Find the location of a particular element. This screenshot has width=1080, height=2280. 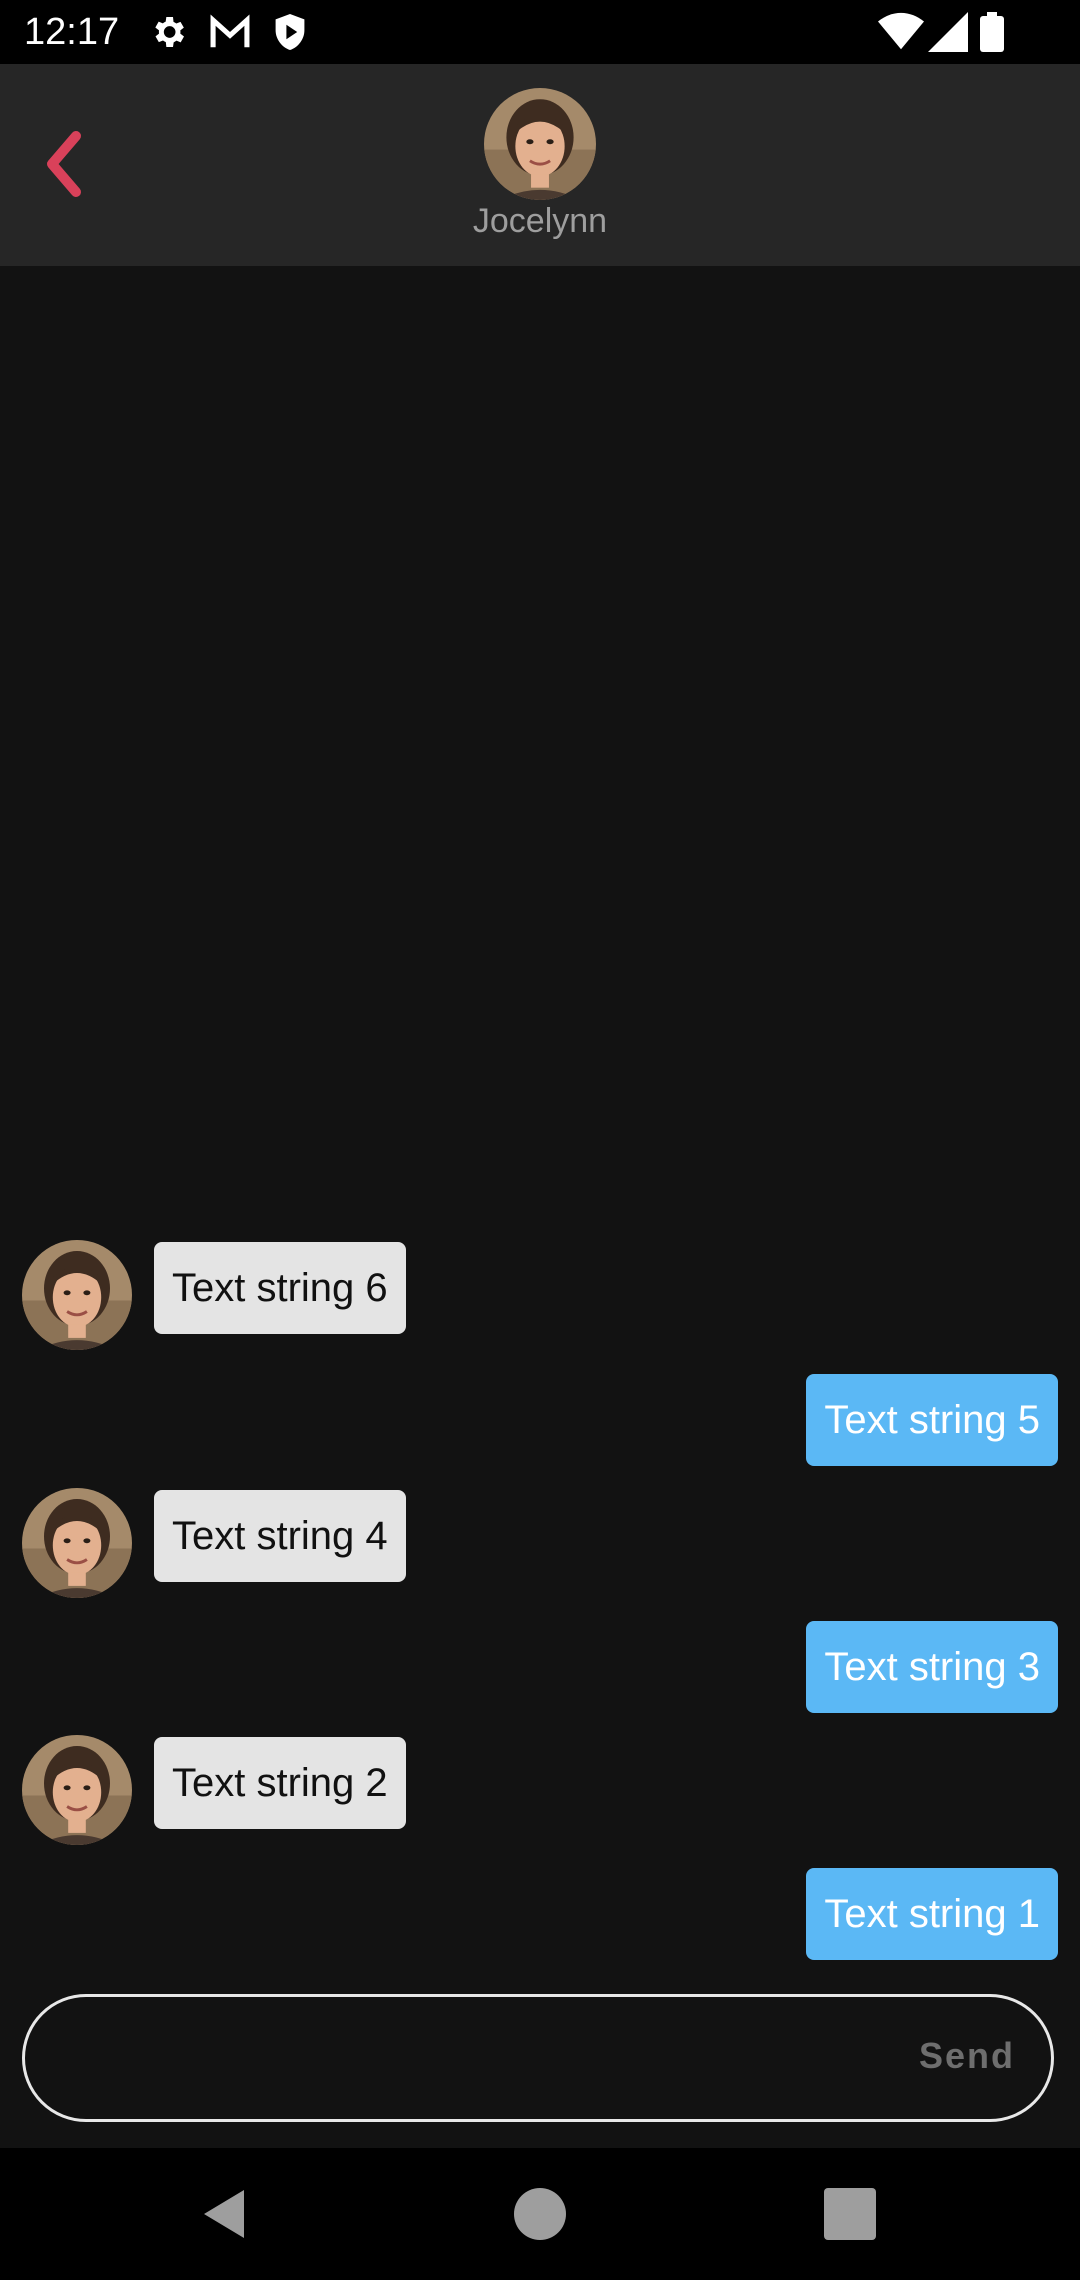

signal-icon is located at coordinates (948, 34).